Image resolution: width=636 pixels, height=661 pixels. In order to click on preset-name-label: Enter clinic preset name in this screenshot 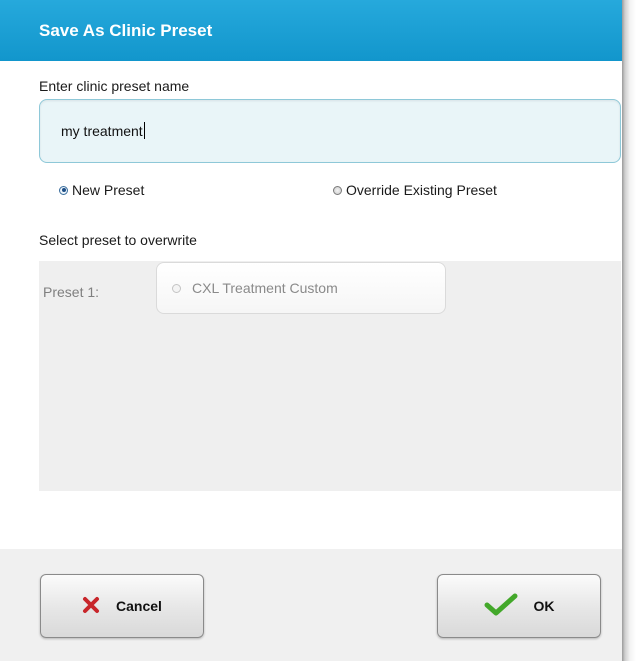, I will do `click(114, 86)`.